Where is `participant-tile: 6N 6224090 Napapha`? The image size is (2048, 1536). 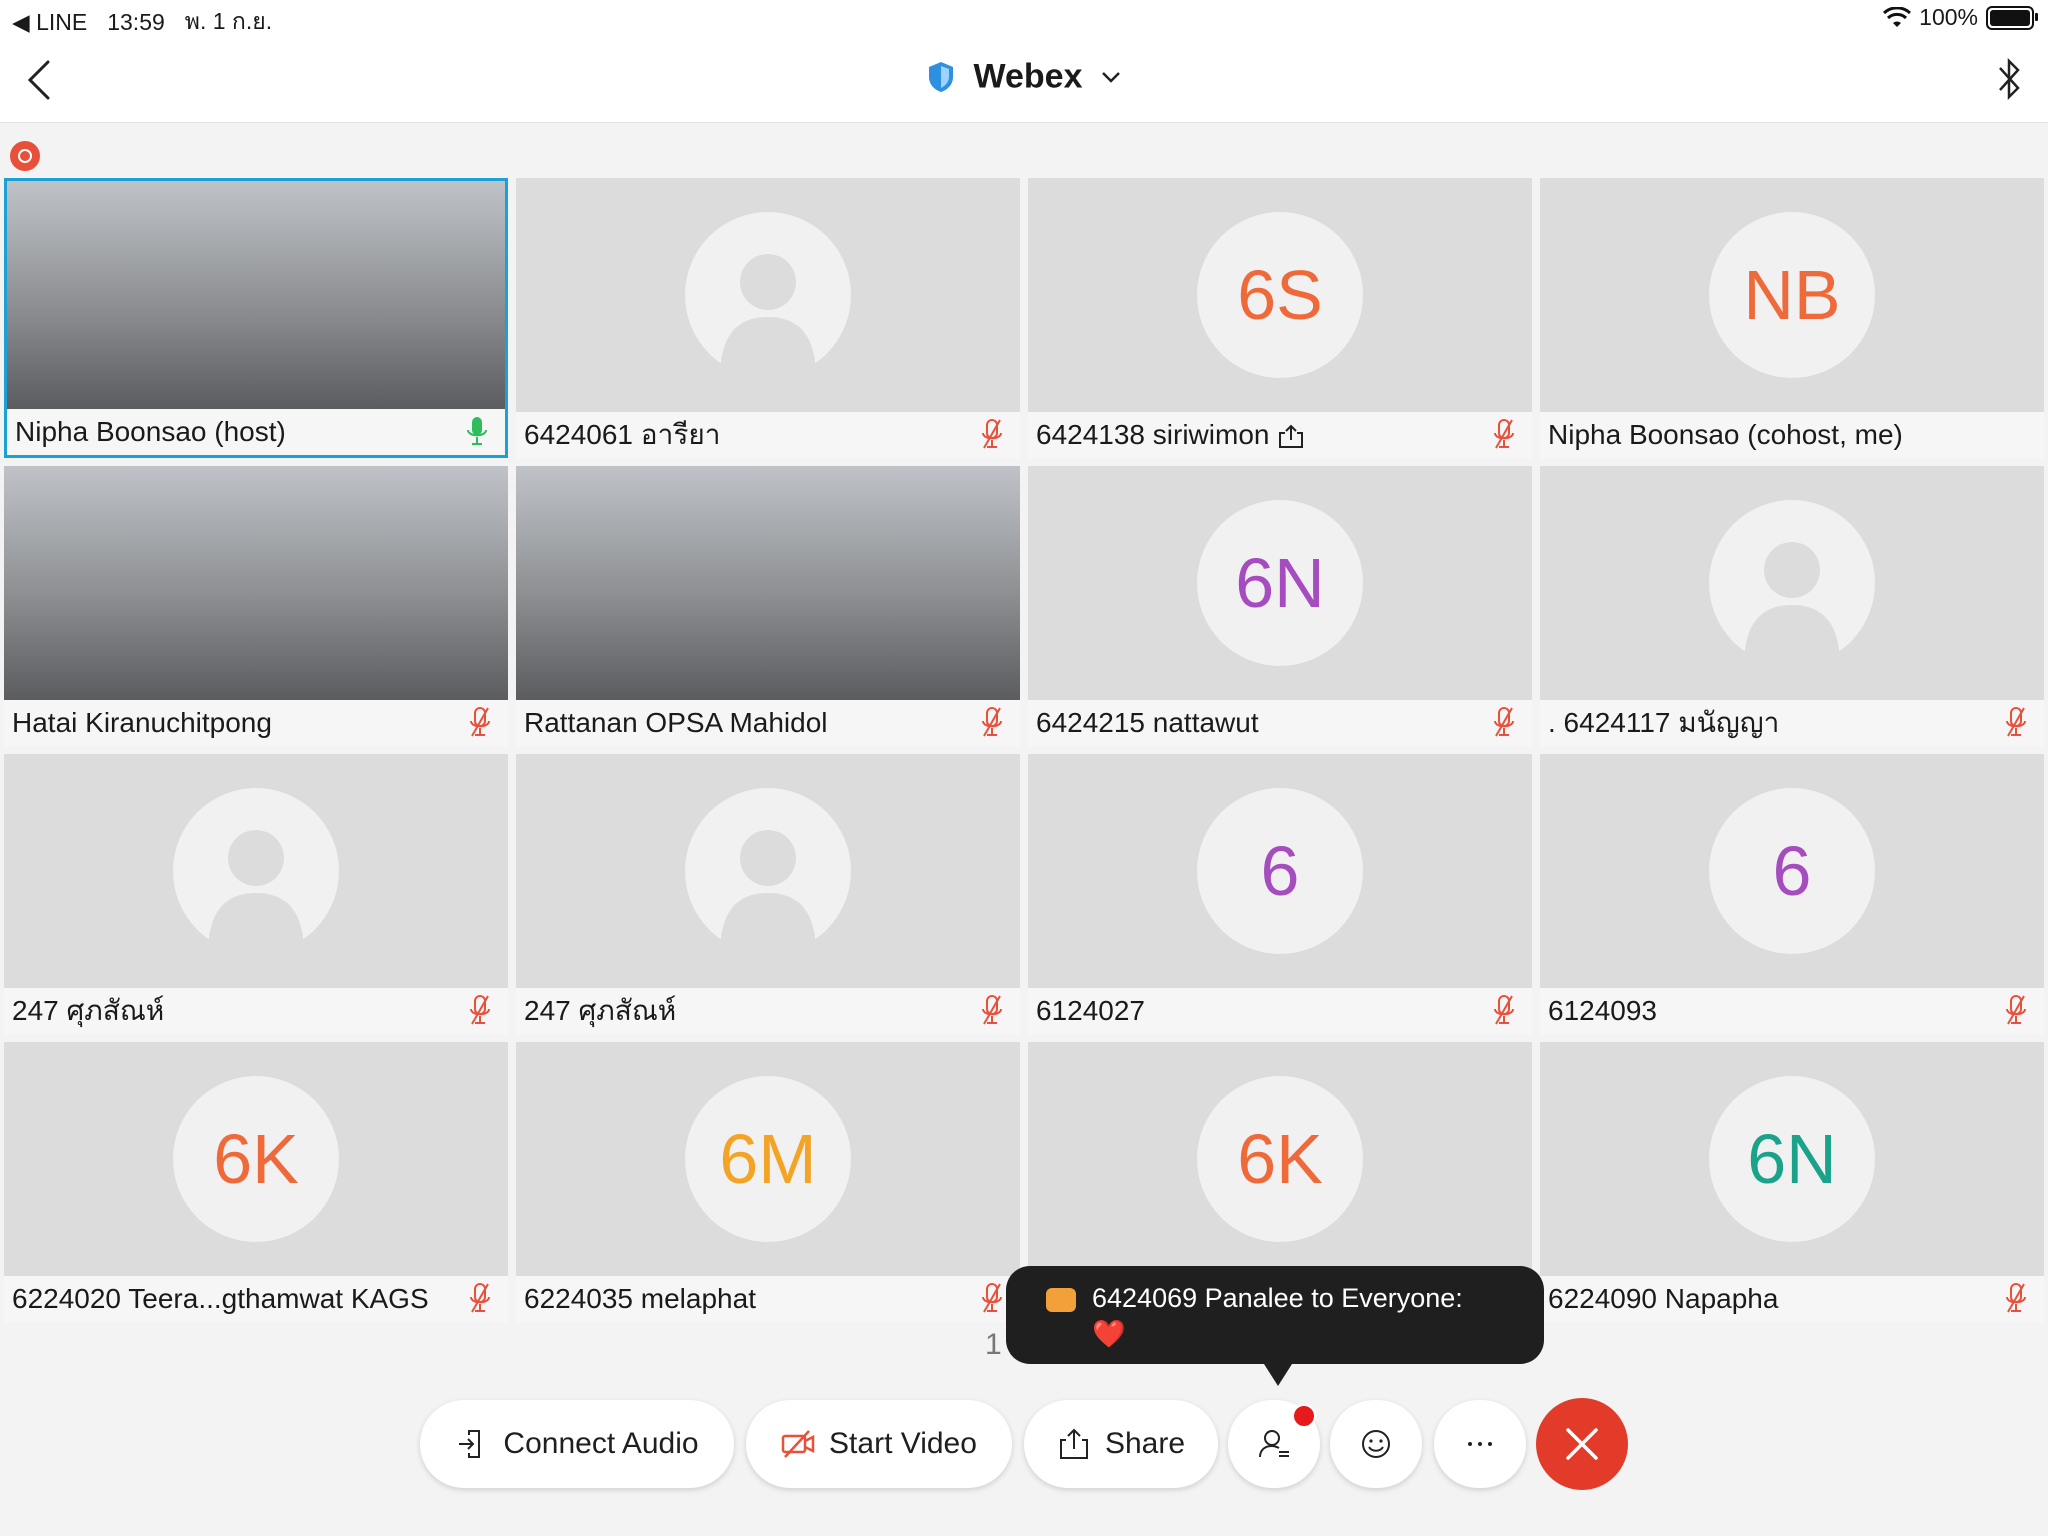 participant-tile: 6N 6224090 Napapha is located at coordinates (1792, 1182).